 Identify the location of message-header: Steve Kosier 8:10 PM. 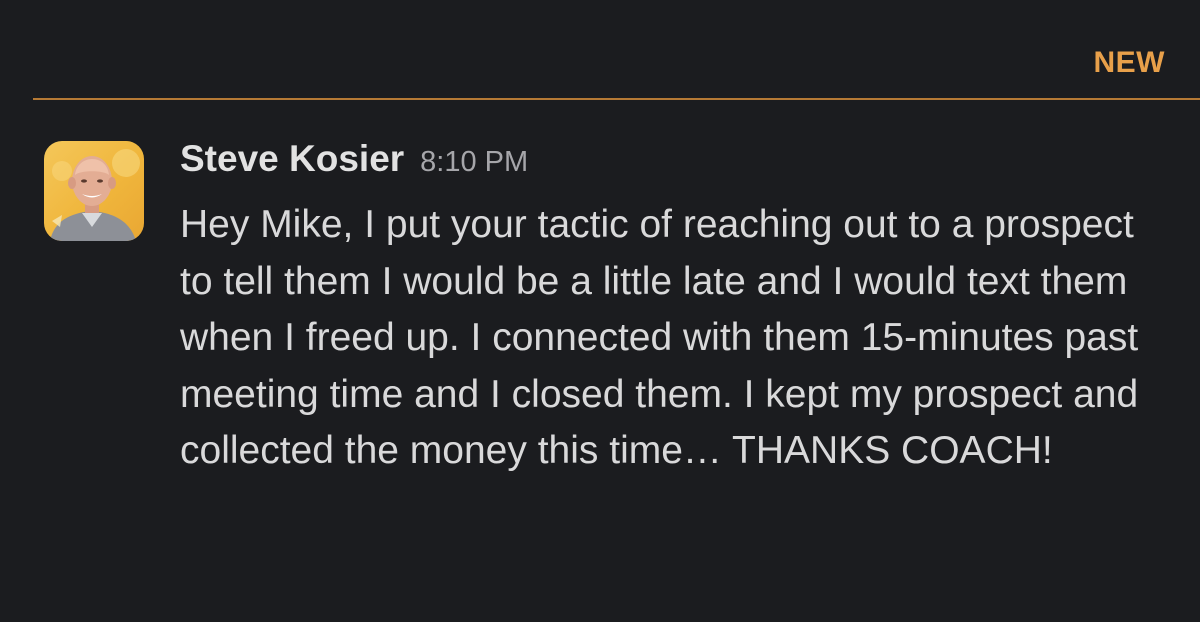
(675, 169).